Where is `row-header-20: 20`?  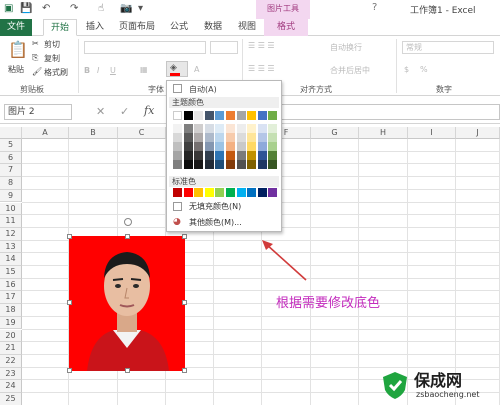 row-header-20: 20 is located at coordinates (11, 336).